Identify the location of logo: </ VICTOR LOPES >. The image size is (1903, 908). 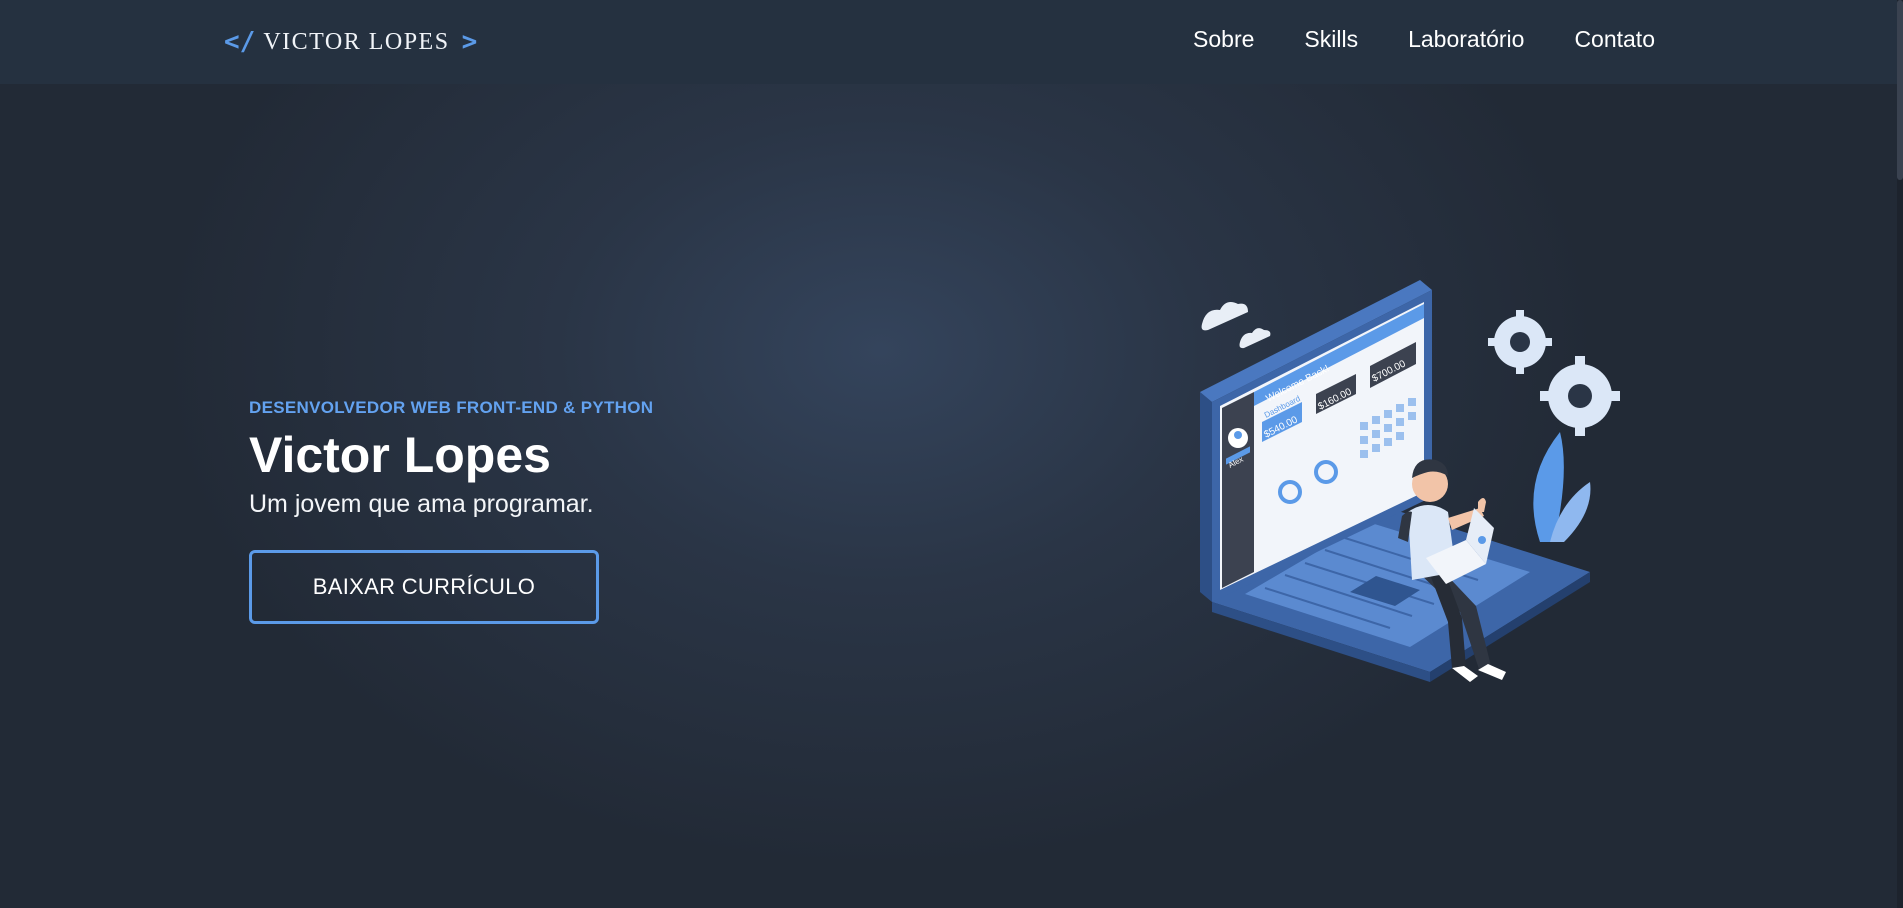
(350, 42).